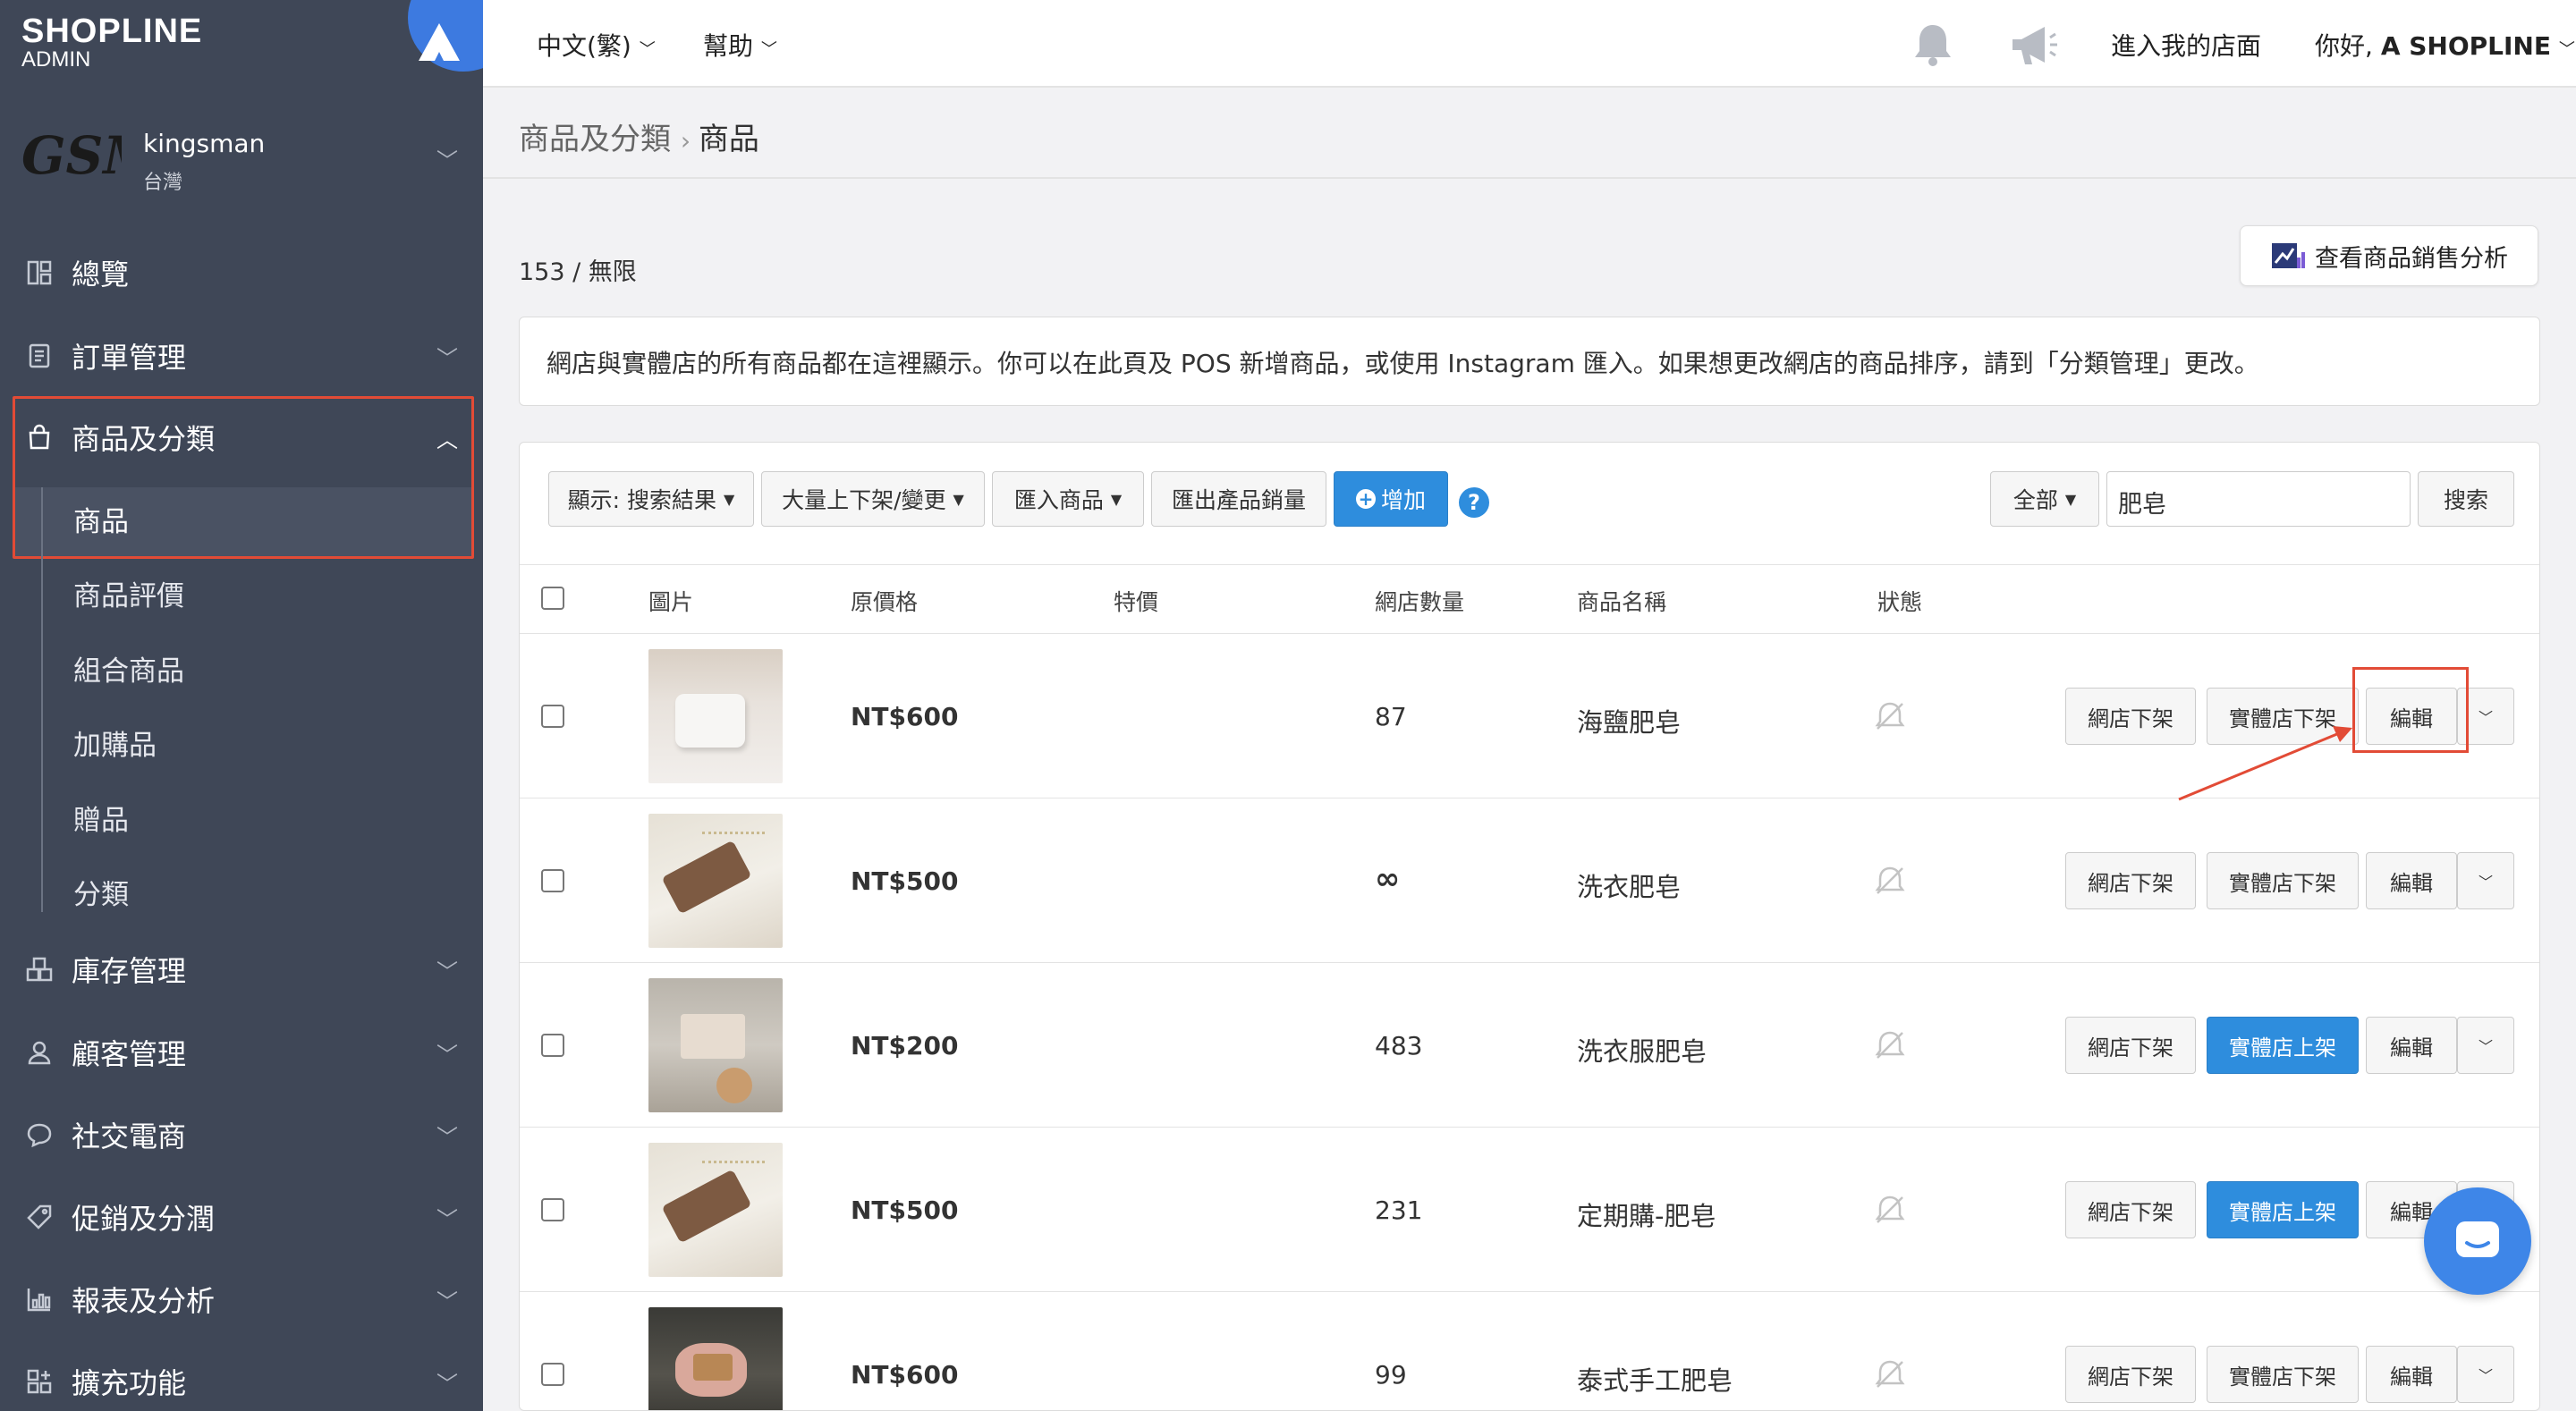  What do you see at coordinates (241, 668) in the screenshot?
I see `sidebar-sub-item-bundles: 組合商品` at bounding box center [241, 668].